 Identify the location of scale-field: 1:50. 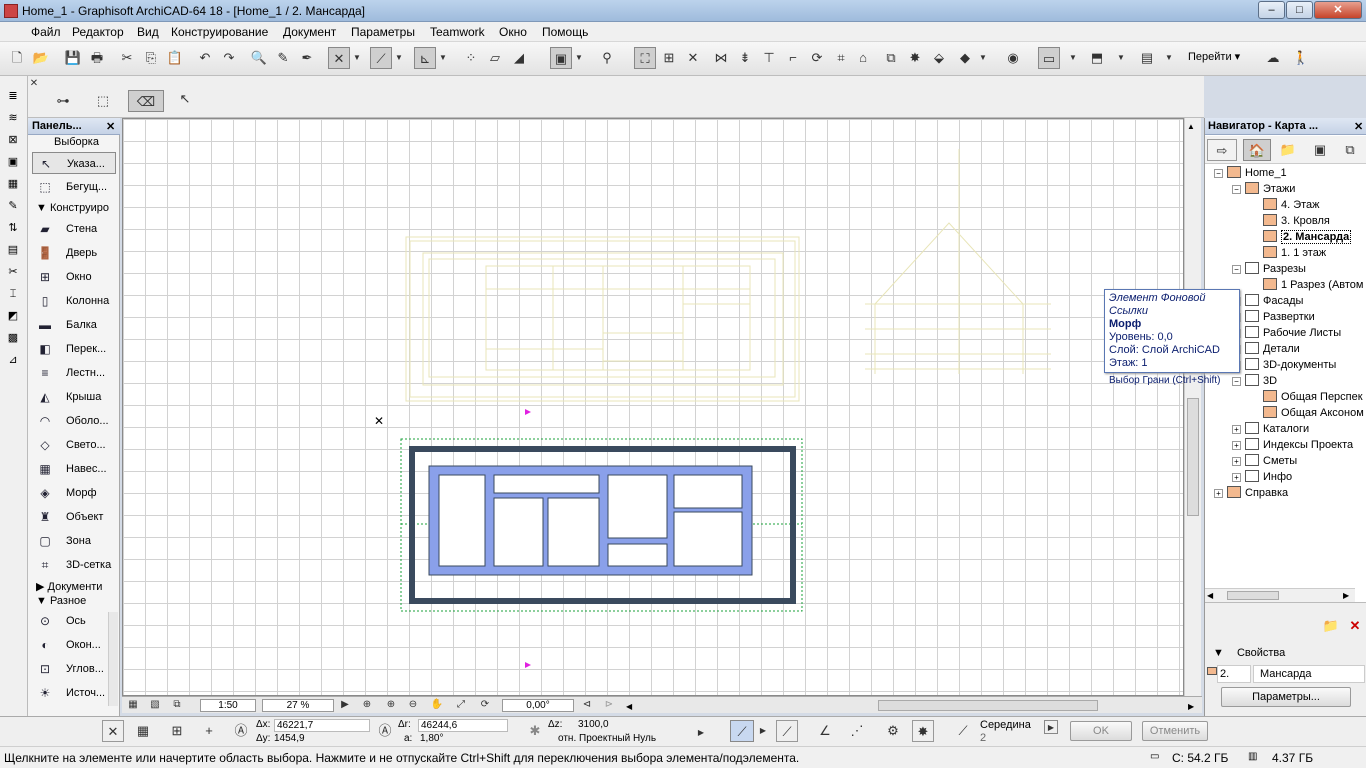
(228, 705).